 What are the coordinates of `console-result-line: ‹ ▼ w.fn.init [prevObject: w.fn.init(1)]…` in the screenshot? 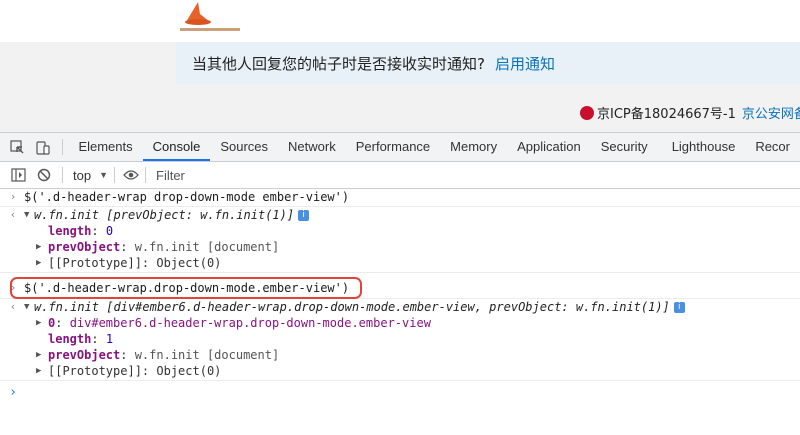 It's located at (400, 215).